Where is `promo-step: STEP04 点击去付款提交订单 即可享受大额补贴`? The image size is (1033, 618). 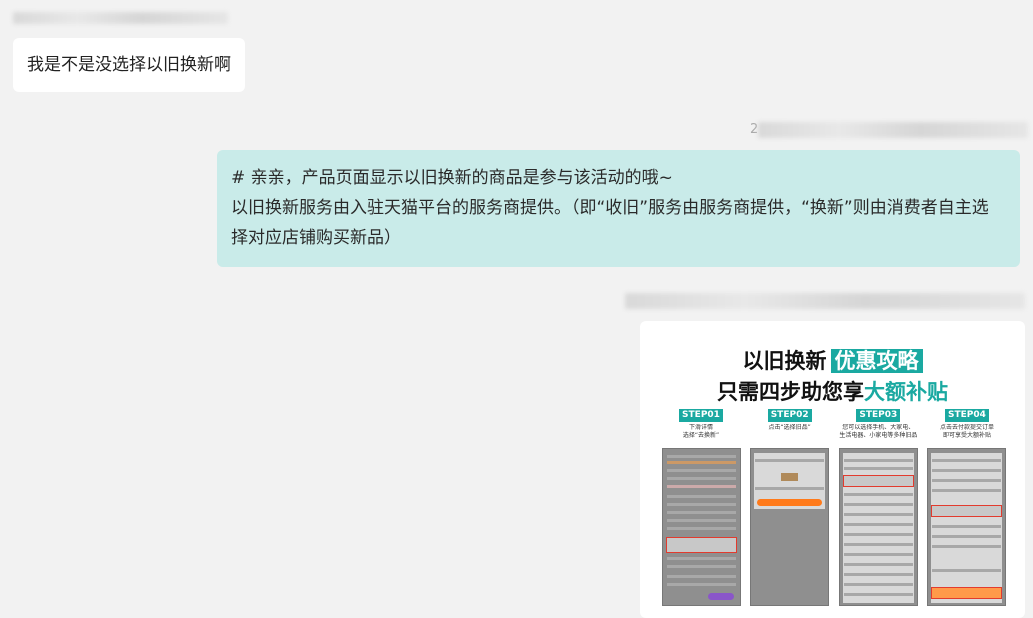
promo-step: STEP04 点击去付款提交订单 即可享受大额补贴 is located at coordinates (967, 507).